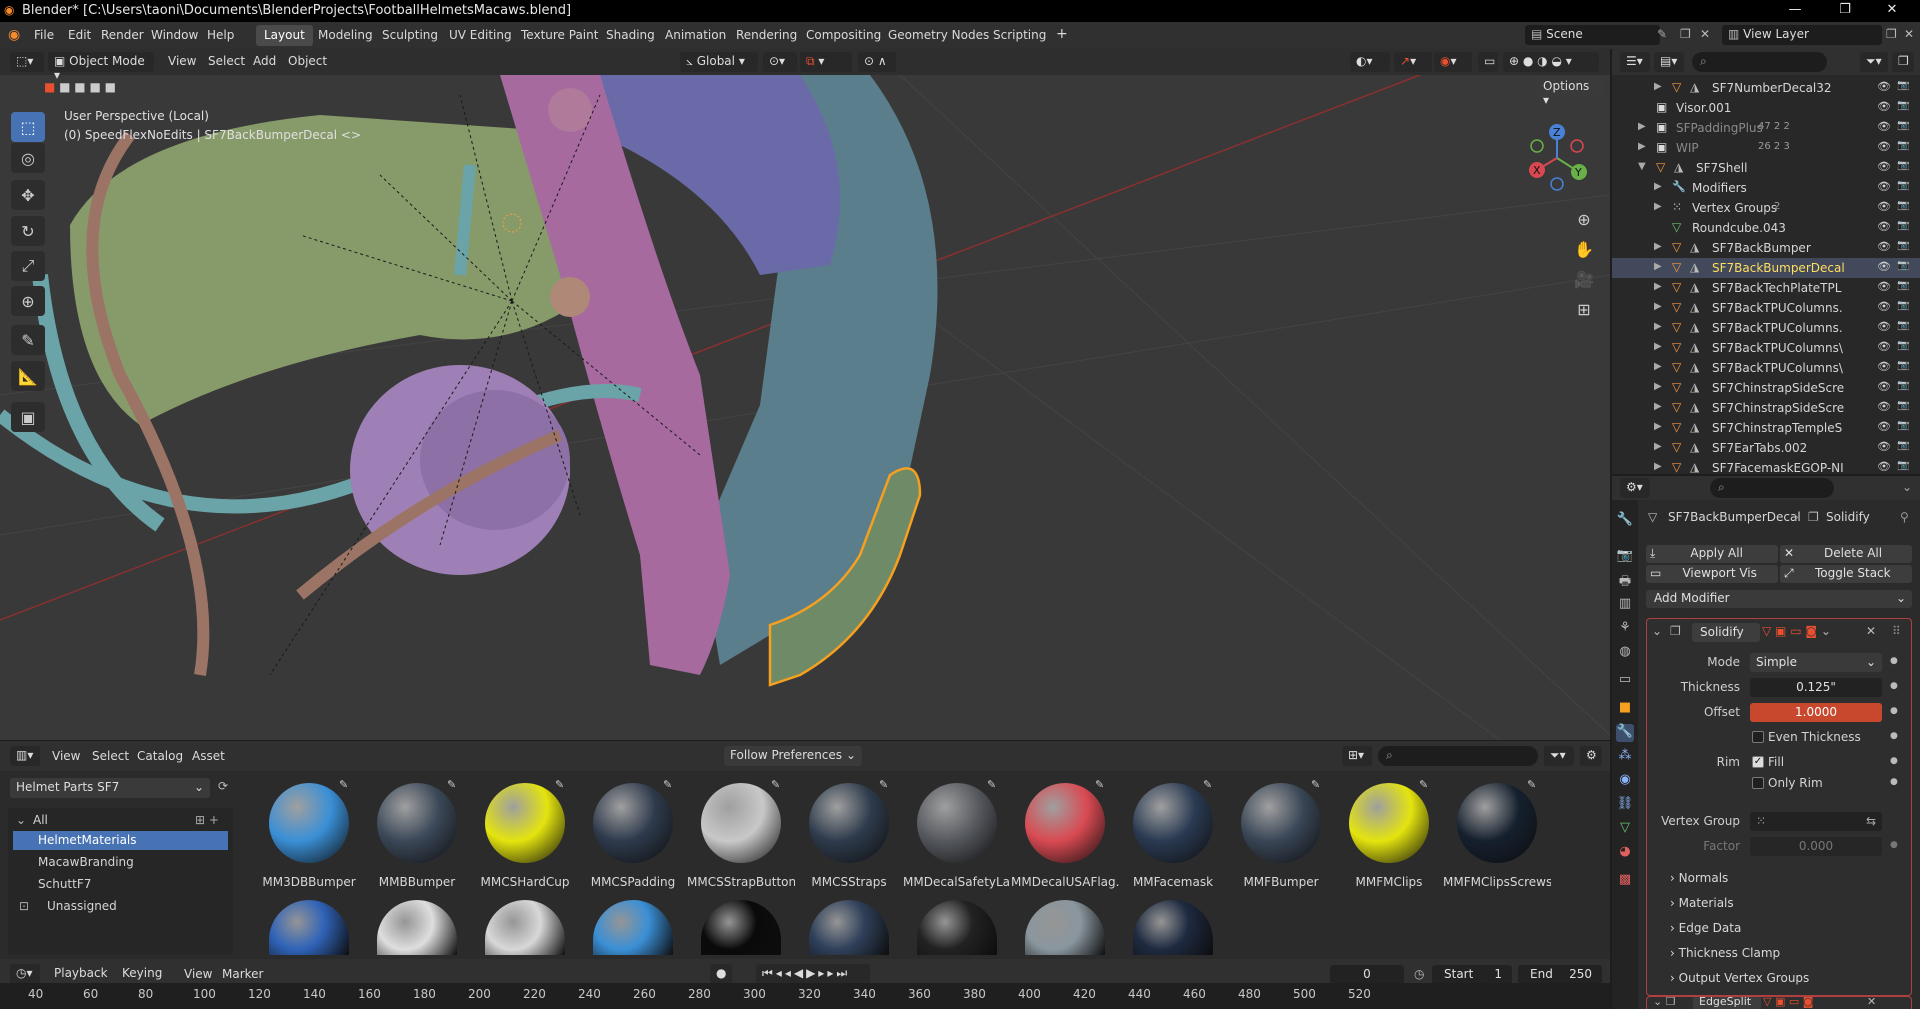 The height and width of the screenshot is (1009, 1920). I want to click on scene-tab-icon: ⚘, so click(1625, 629).